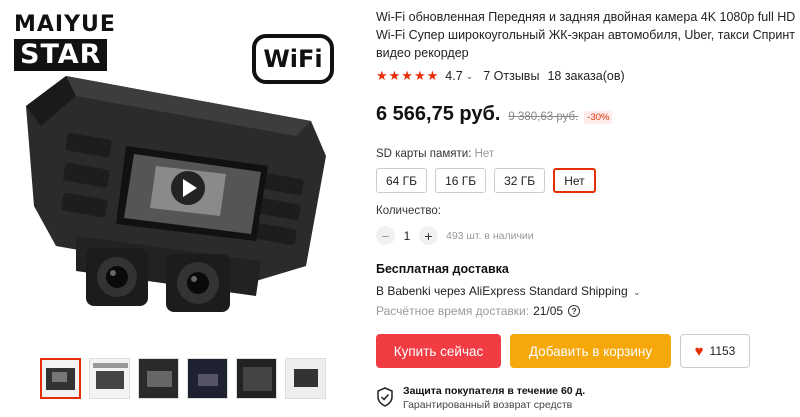  Describe the element at coordinates (484, 154) in the screenshot. I see `sd-card-selected-value: Нет` at that location.